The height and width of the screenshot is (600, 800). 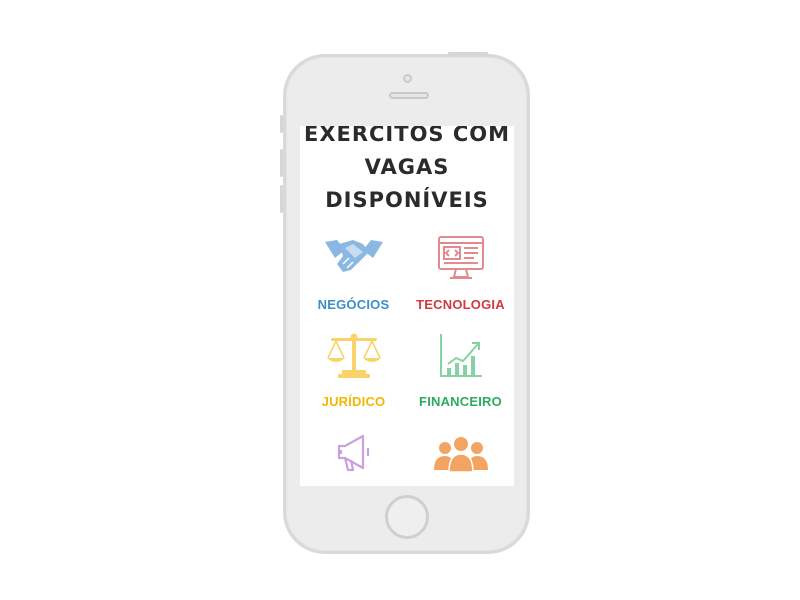 What do you see at coordinates (353, 453) in the screenshot?
I see `megaphone-icon` at bounding box center [353, 453].